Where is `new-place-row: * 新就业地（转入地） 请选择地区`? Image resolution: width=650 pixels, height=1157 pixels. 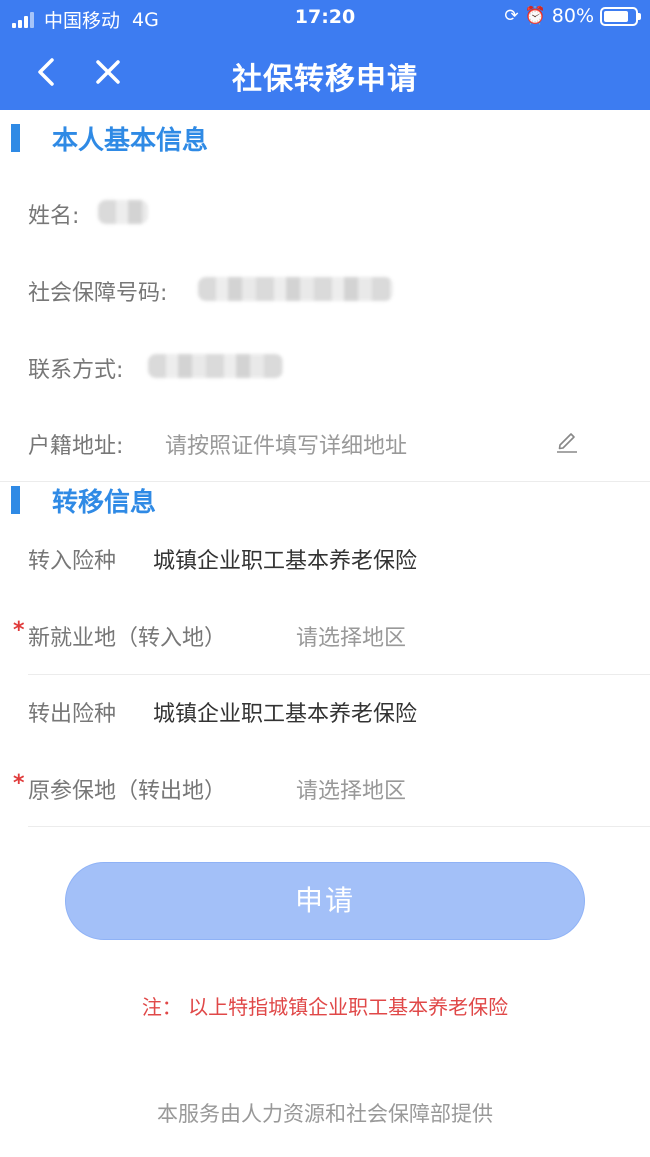 new-place-row: * 新就业地（转入地） 请选择地区 is located at coordinates (325, 634).